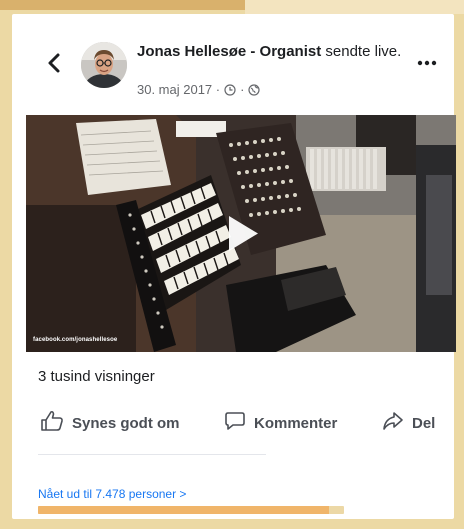 This screenshot has width=464, height=529. What do you see at coordinates (122, 5) in the screenshot?
I see `background-band` at bounding box center [122, 5].